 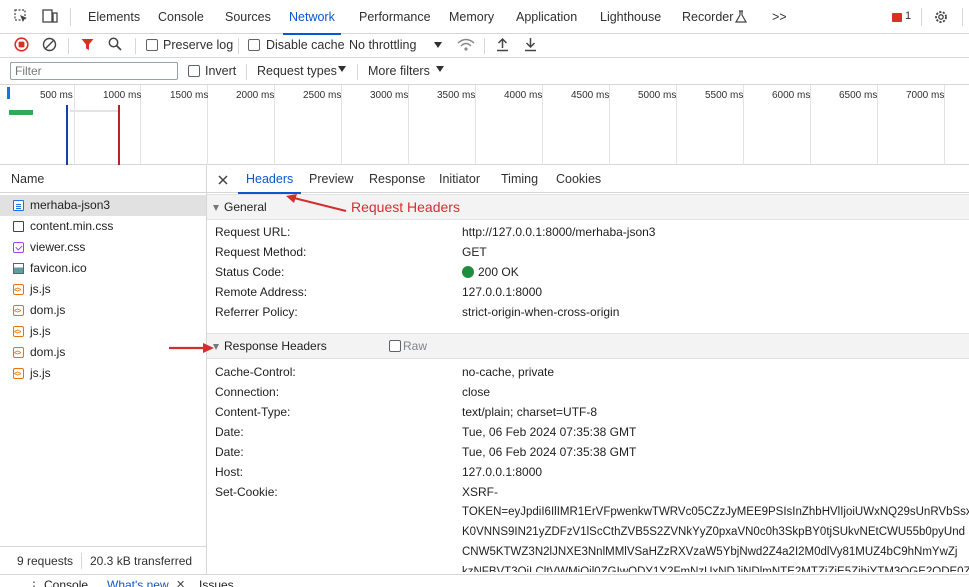 What do you see at coordinates (275, 346) in the screenshot?
I see `response-headers-title: Response Headers` at bounding box center [275, 346].